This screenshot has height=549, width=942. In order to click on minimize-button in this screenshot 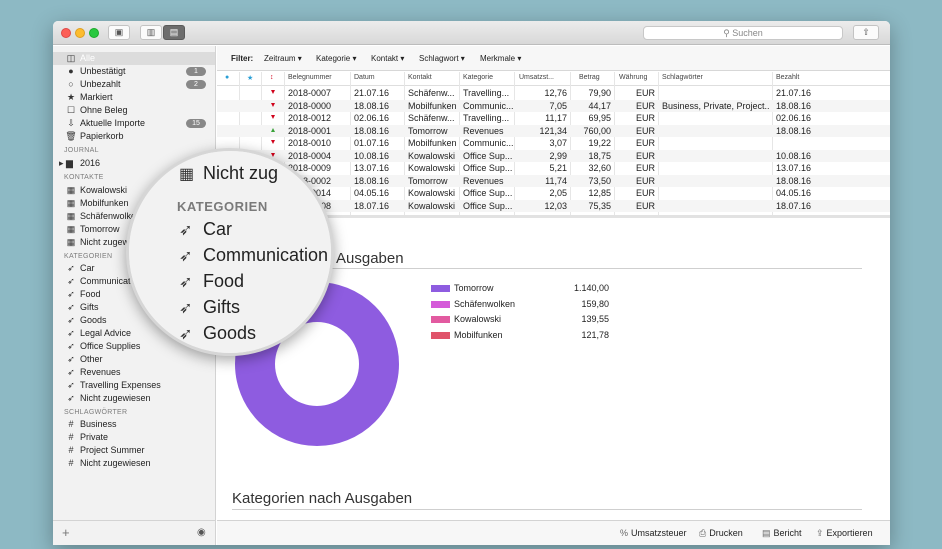, I will do `click(80, 33)`.